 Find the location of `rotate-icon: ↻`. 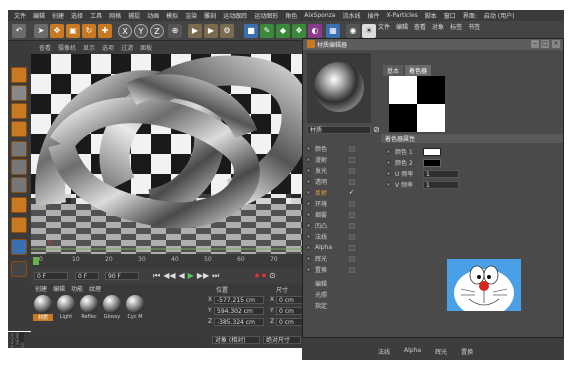

rotate-icon: ↻ is located at coordinates (89, 31).